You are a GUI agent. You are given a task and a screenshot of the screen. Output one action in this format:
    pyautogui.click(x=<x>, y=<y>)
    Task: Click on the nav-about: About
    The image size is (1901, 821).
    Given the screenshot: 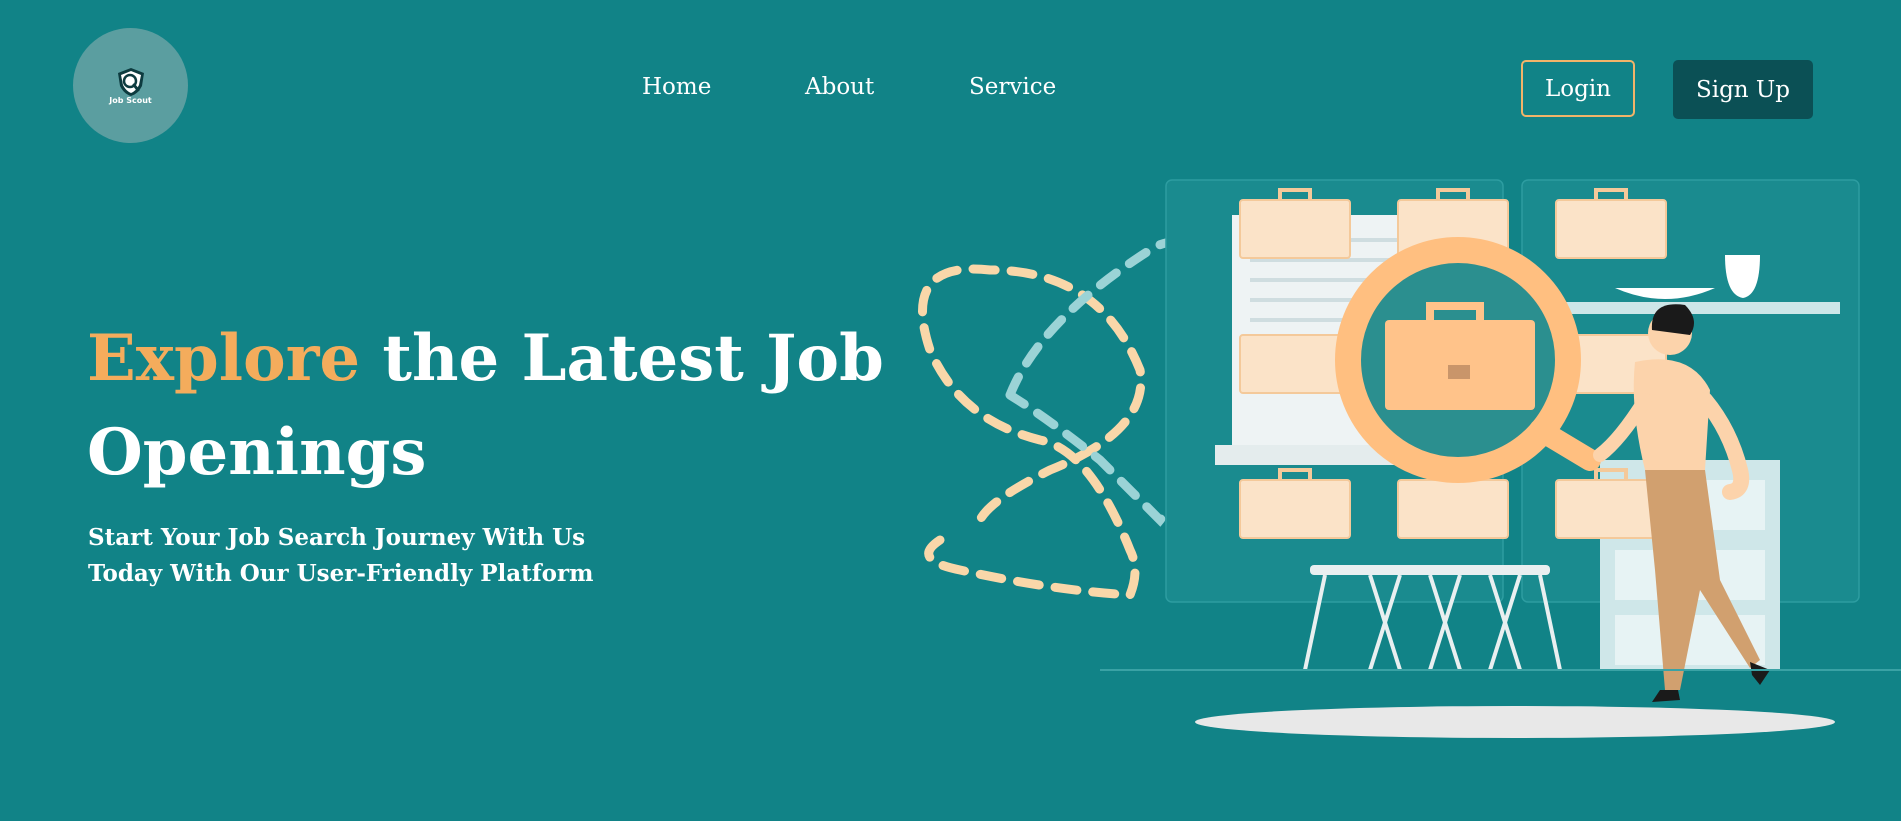 What is the action you would take?
    pyautogui.click(x=839, y=87)
    